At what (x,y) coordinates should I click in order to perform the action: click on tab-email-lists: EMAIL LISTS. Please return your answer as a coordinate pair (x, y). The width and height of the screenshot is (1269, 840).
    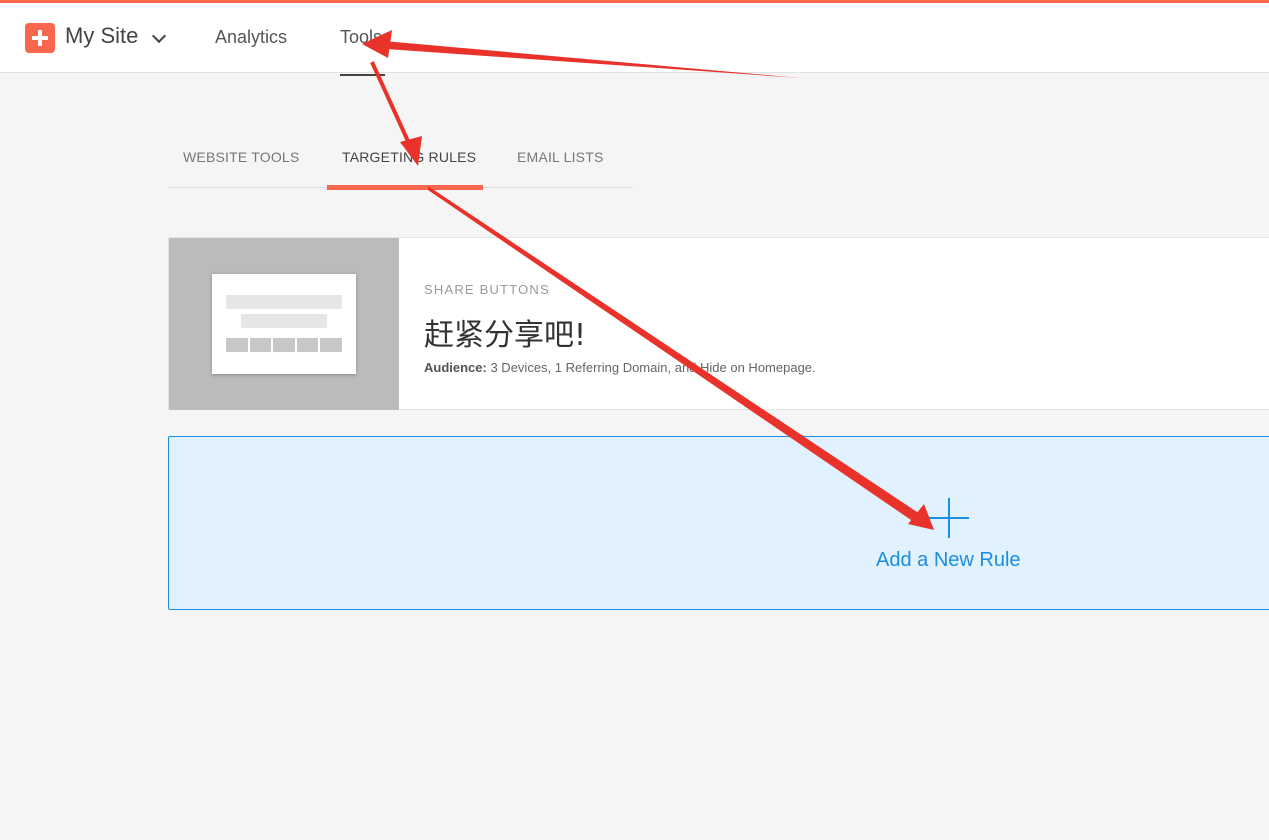
    Looking at the image, I should click on (560, 157).